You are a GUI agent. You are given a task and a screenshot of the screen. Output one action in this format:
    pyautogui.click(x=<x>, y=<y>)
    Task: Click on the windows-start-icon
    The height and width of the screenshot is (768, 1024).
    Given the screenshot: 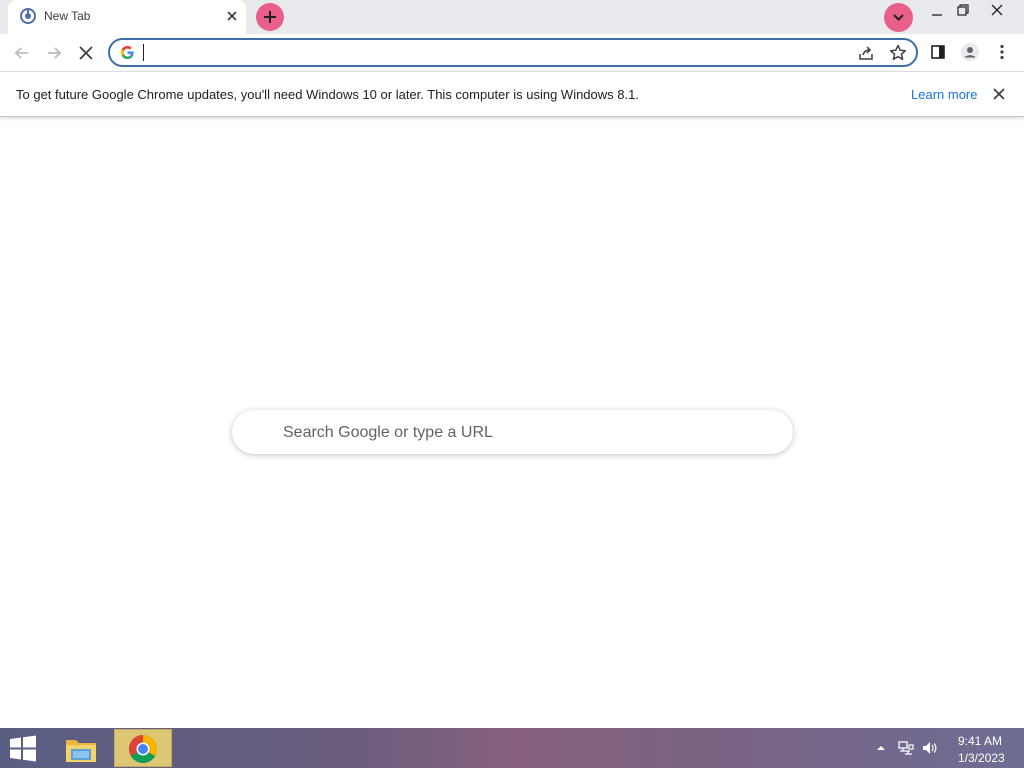 What is the action you would take?
    pyautogui.click(x=23, y=748)
    